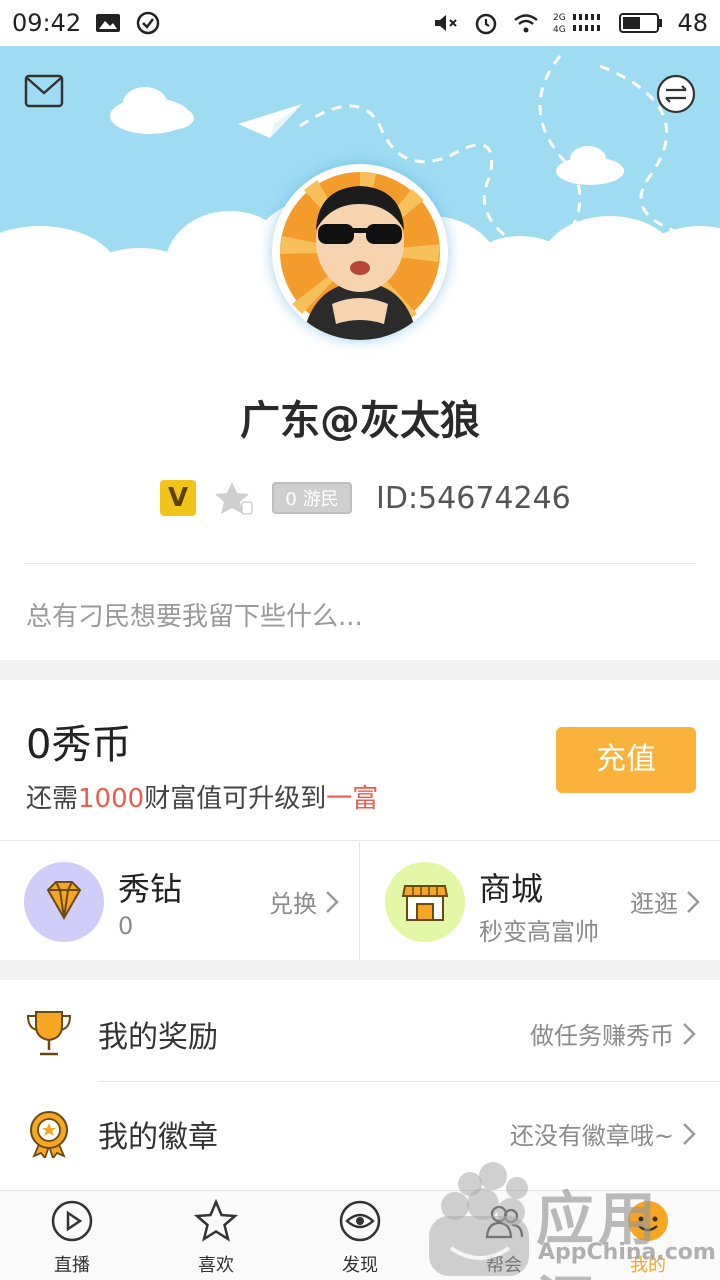 The height and width of the screenshot is (1280, 720). I want to click on upgrade-hint: 还需1000财富值可升级到一富, so click(202, 796).